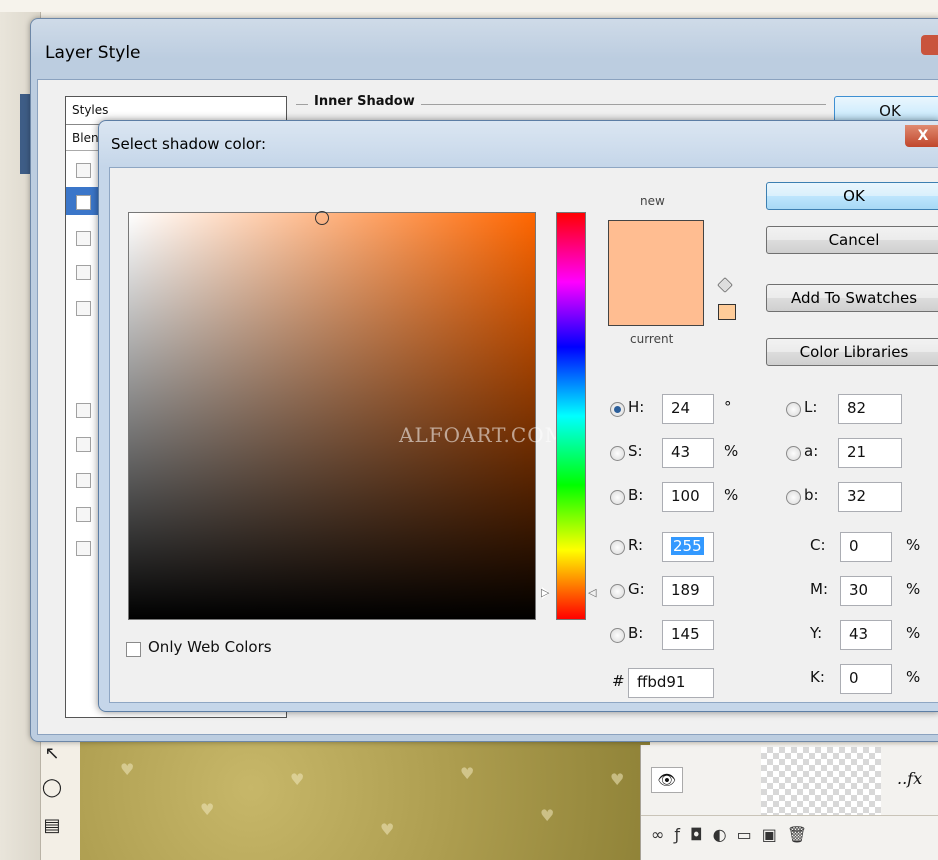 This screenshot has width=938, height=860. I want to click on hue-row: H: 24 °, so click(680, 409).